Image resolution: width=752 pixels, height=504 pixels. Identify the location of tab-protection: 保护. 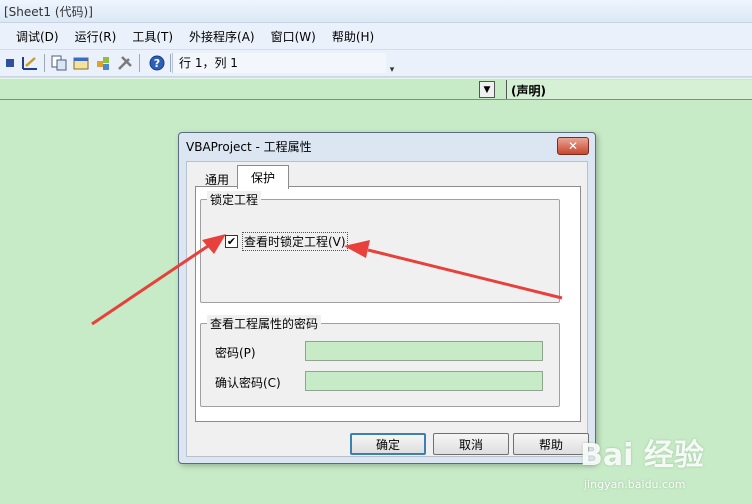
(263, 177).